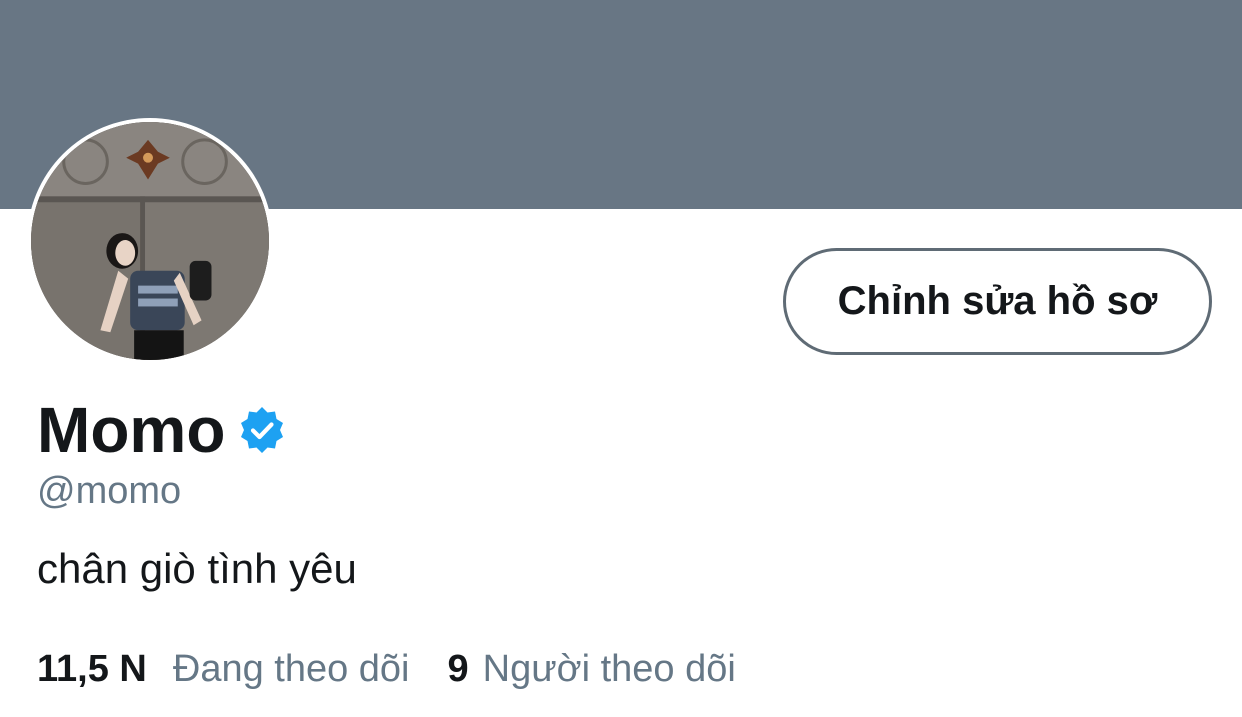  I want to click on follow-stats: 11,5 N Đang theo dõi 9 Người theo dõi, so click(386, 669).